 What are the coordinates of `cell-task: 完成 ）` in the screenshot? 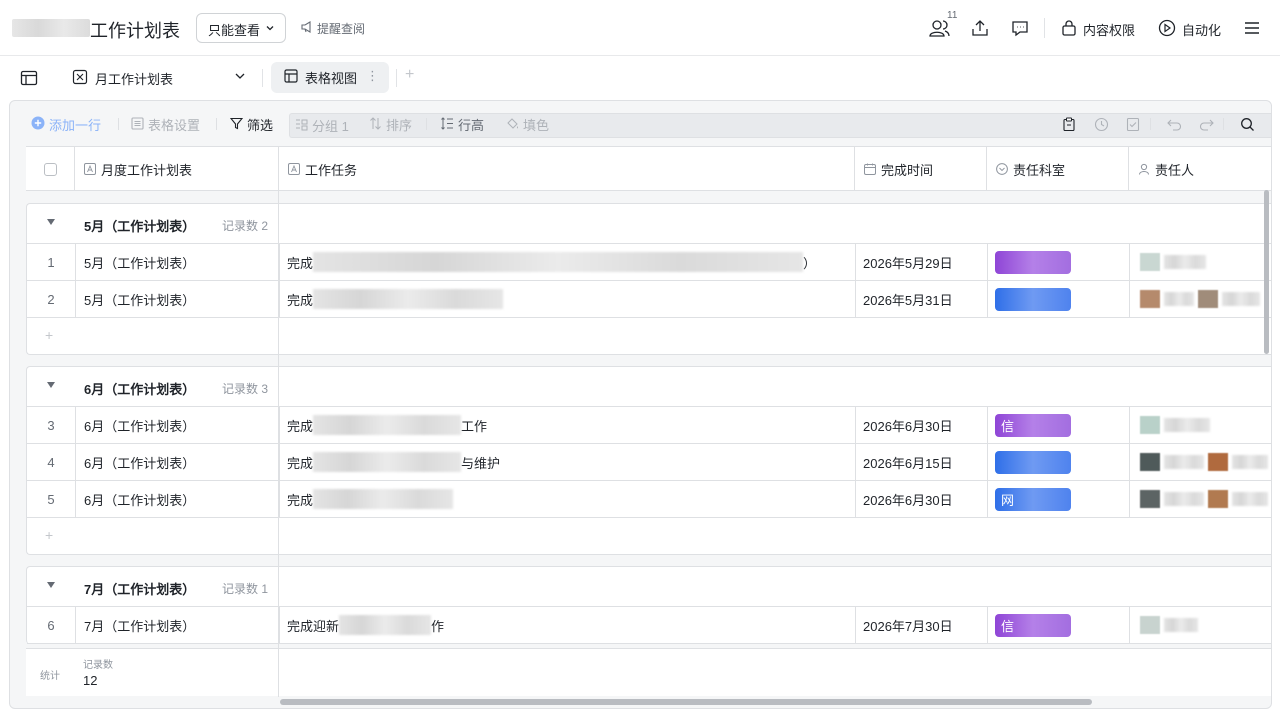 It's located at (568, 262).